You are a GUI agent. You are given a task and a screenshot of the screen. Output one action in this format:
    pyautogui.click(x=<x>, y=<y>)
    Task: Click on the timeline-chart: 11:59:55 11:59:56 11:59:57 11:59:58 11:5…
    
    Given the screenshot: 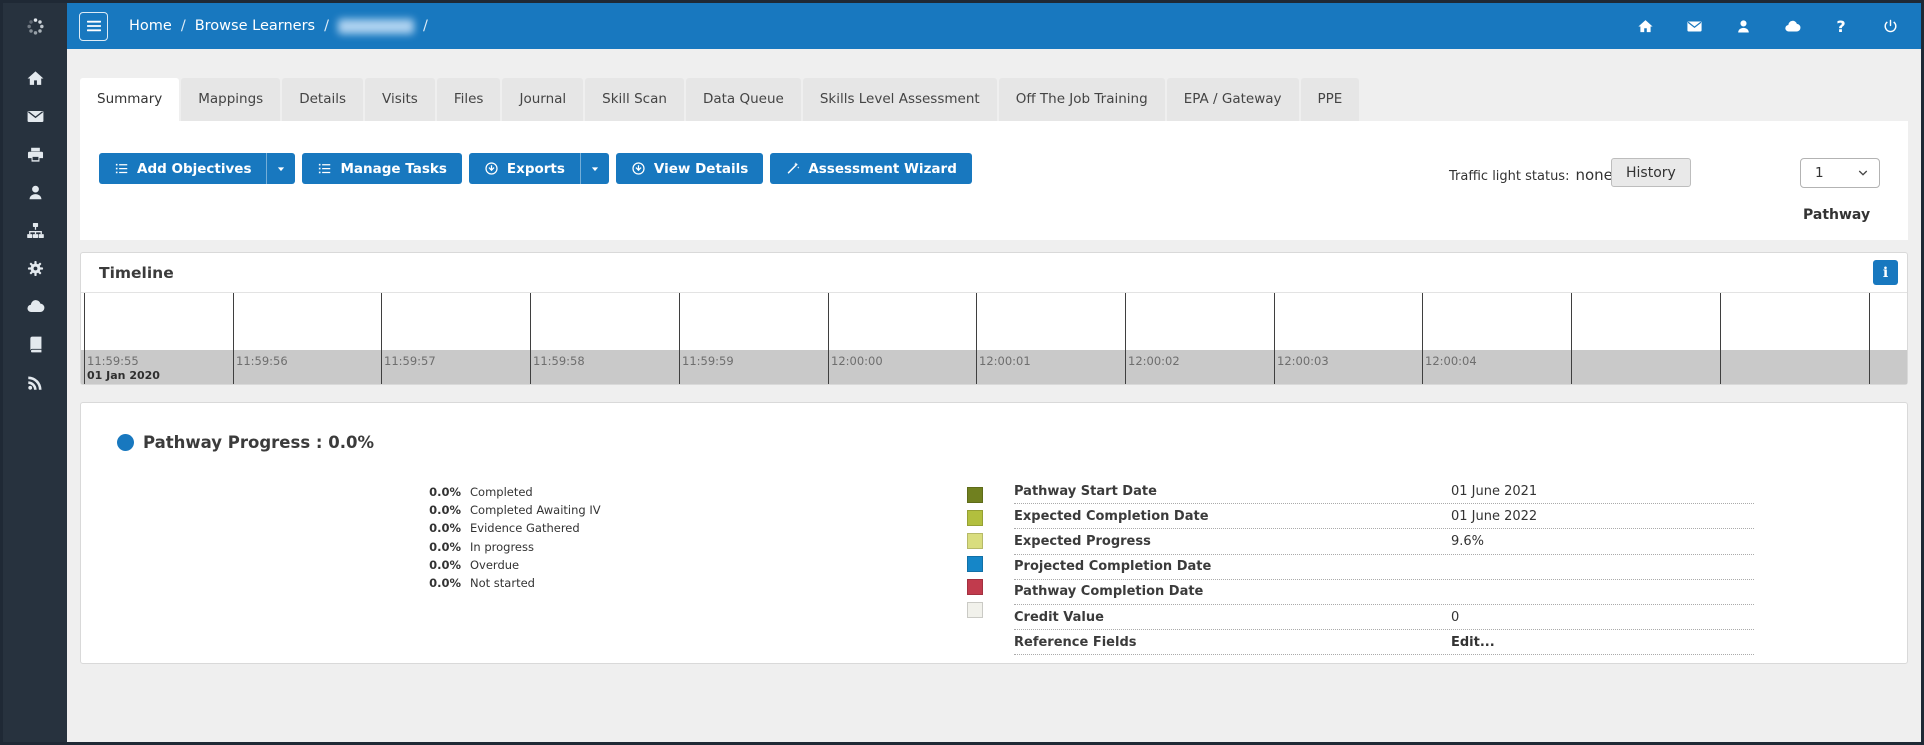 What is the action you would take?
    pyautogui.click(x=994, y=338)
    